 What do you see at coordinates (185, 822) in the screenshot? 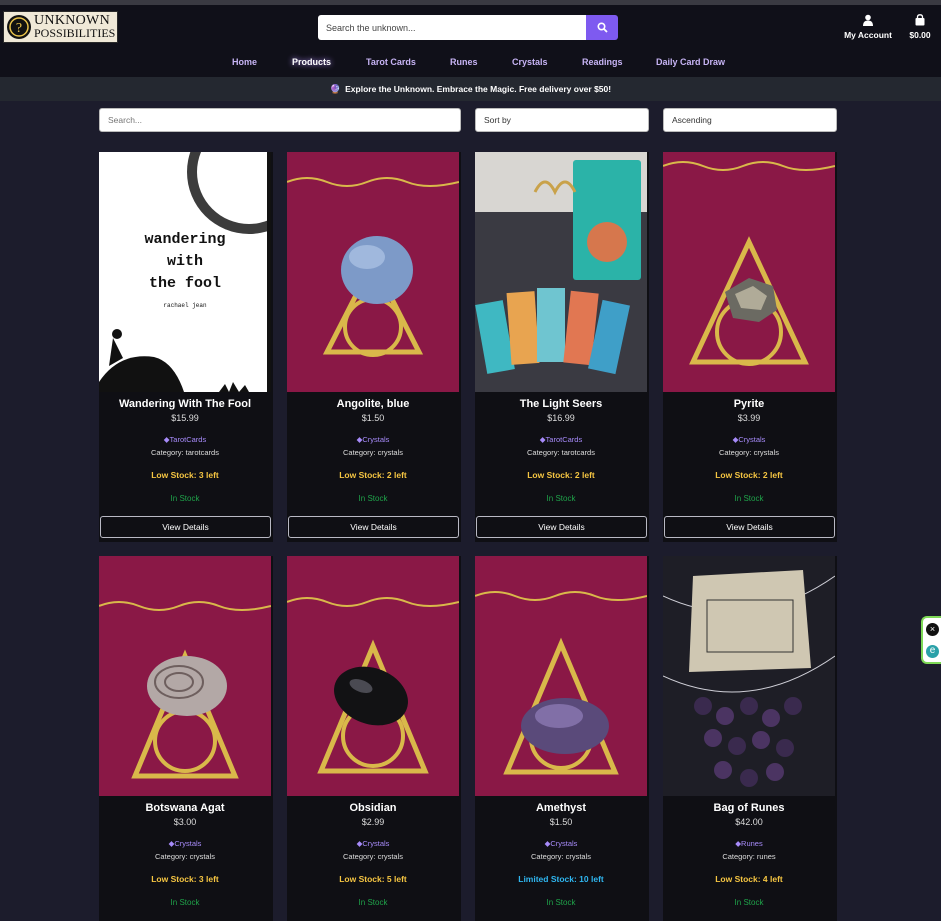
I see `product-price: $3.00` at bounding box center [185, 822].